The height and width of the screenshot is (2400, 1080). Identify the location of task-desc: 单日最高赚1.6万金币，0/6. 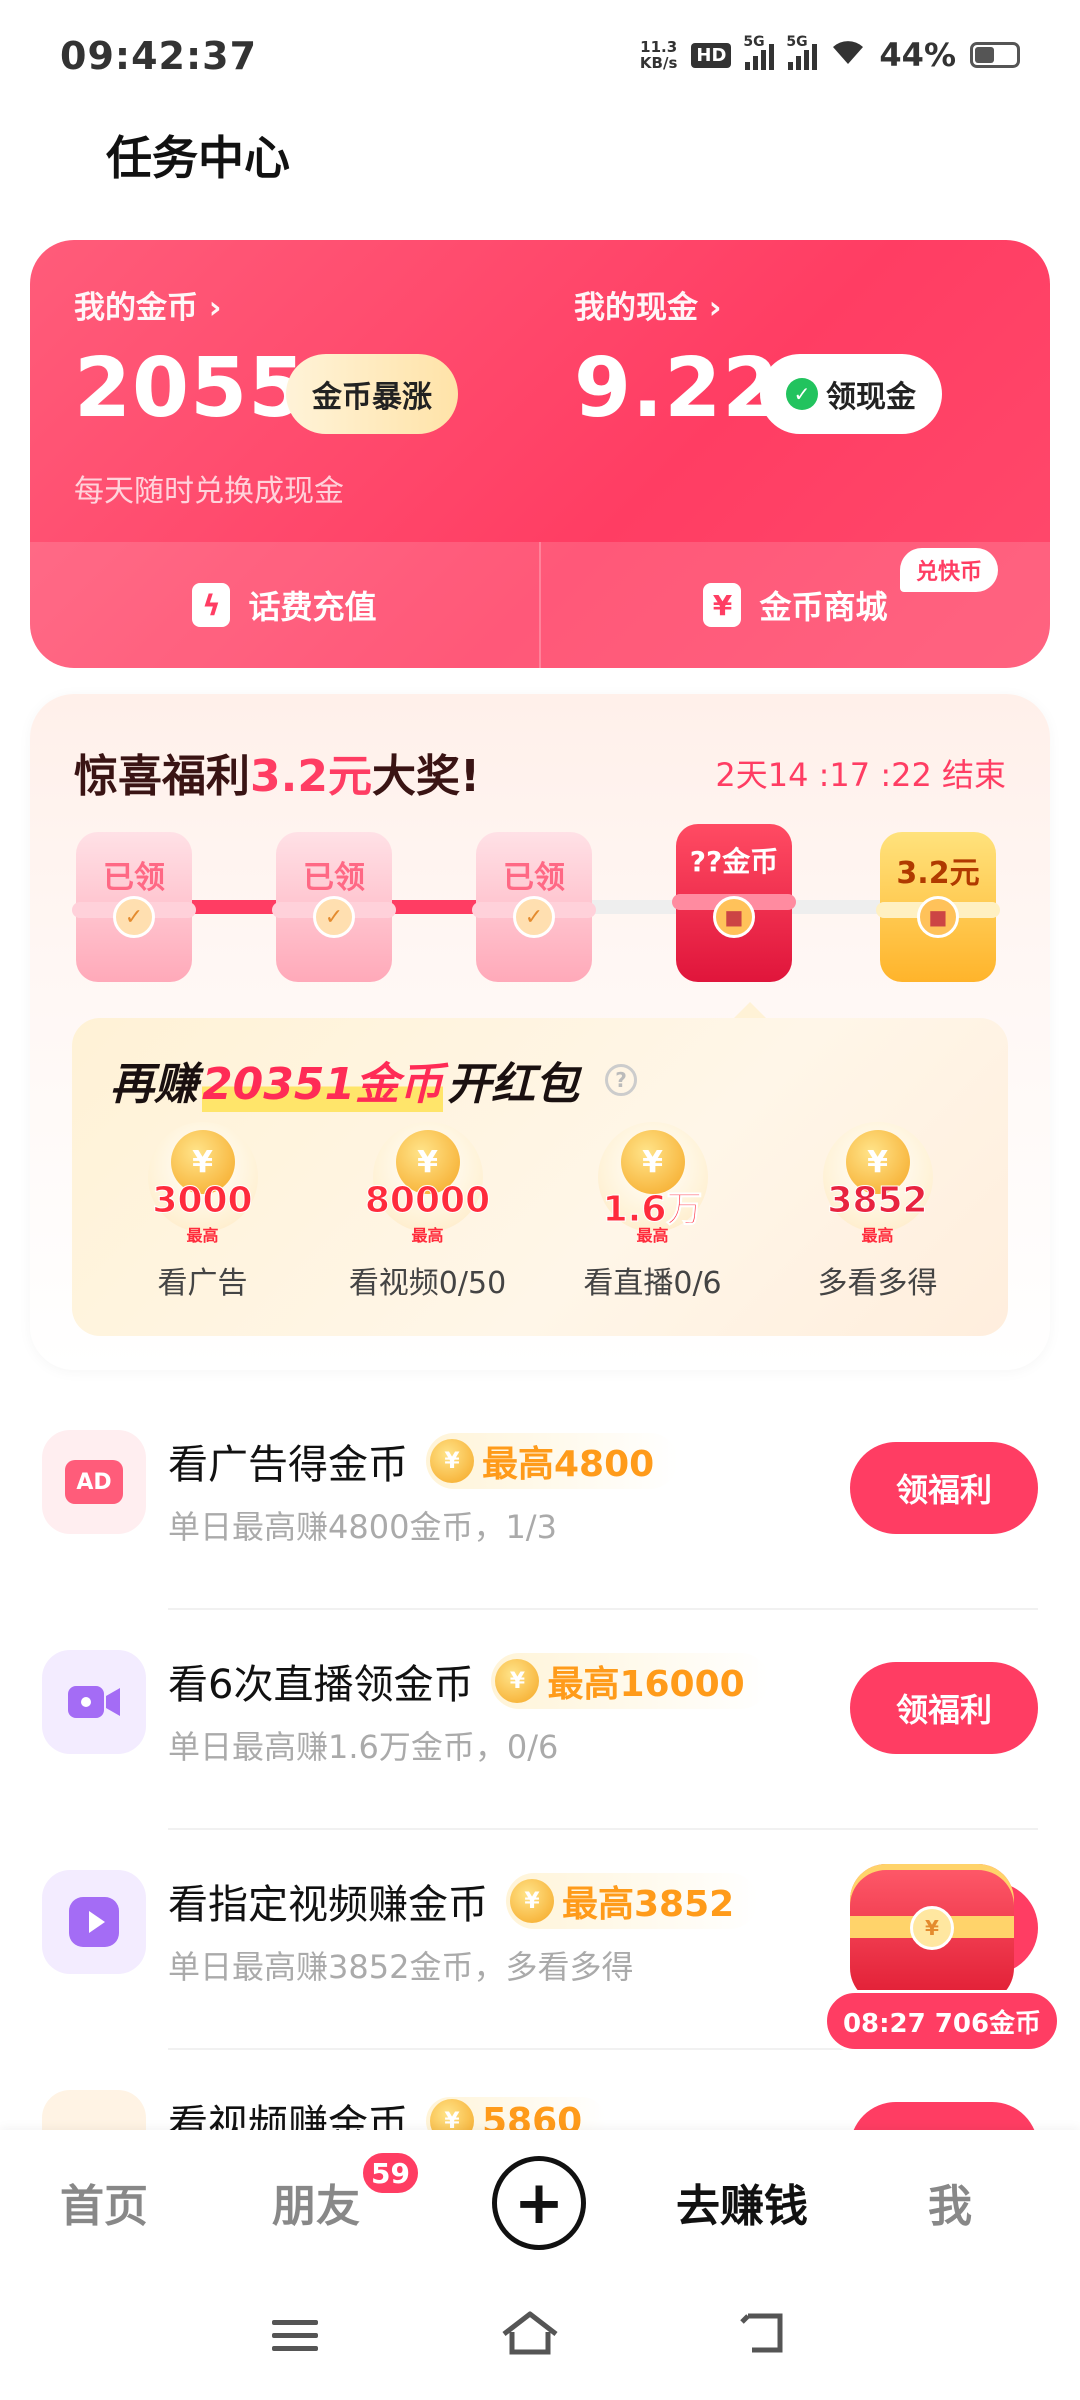
(363, 1747).